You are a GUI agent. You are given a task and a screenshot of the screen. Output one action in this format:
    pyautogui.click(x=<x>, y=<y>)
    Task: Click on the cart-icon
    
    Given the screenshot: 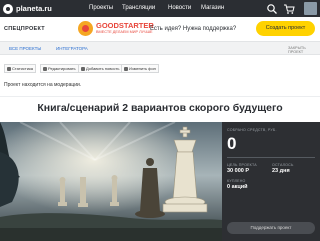 What is the action you would take?
    pyautogui.click(x=289, y=9)
    